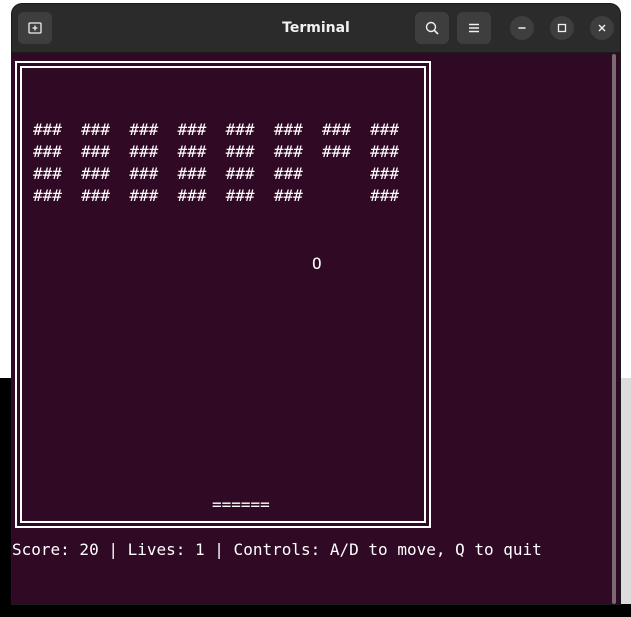 The width and height of the screenshot is (631, 617). I want to click on paddle: ======, so click(241, 504).